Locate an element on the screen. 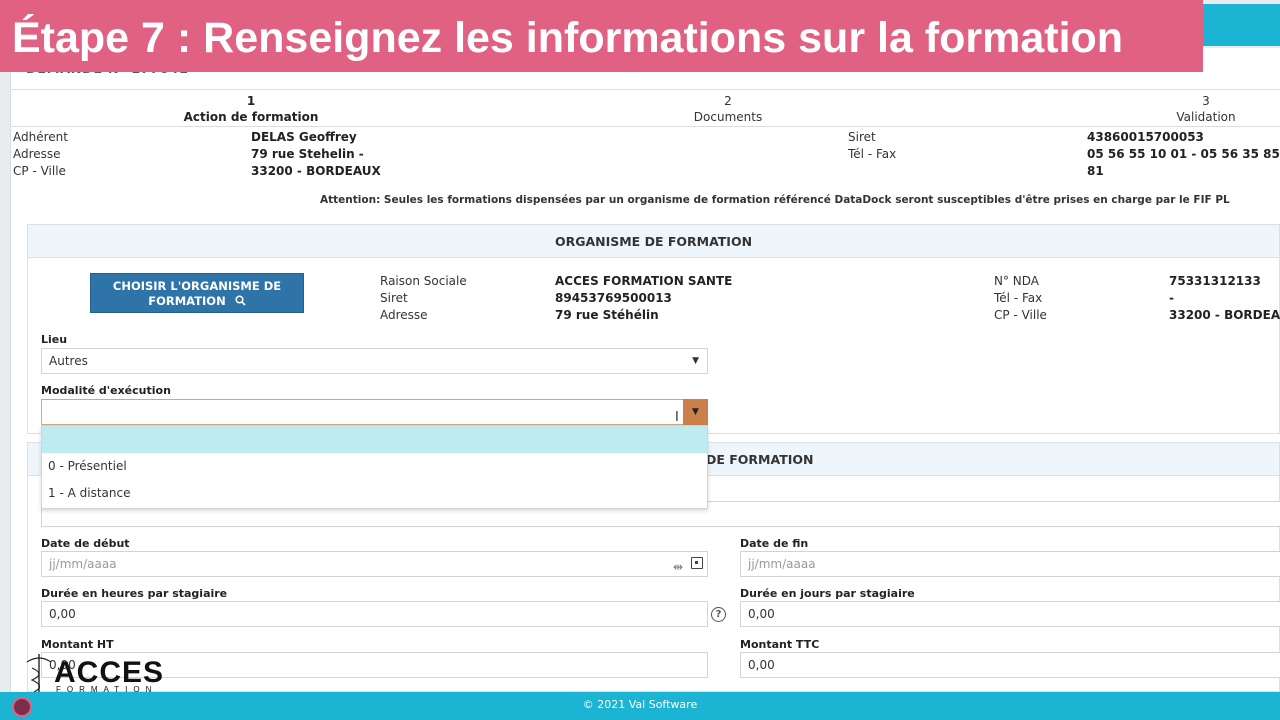 This screenshot has height=720, width=1280. org-adresse-value: 79 rue Stéhélin is located at coordinates (607, 315).